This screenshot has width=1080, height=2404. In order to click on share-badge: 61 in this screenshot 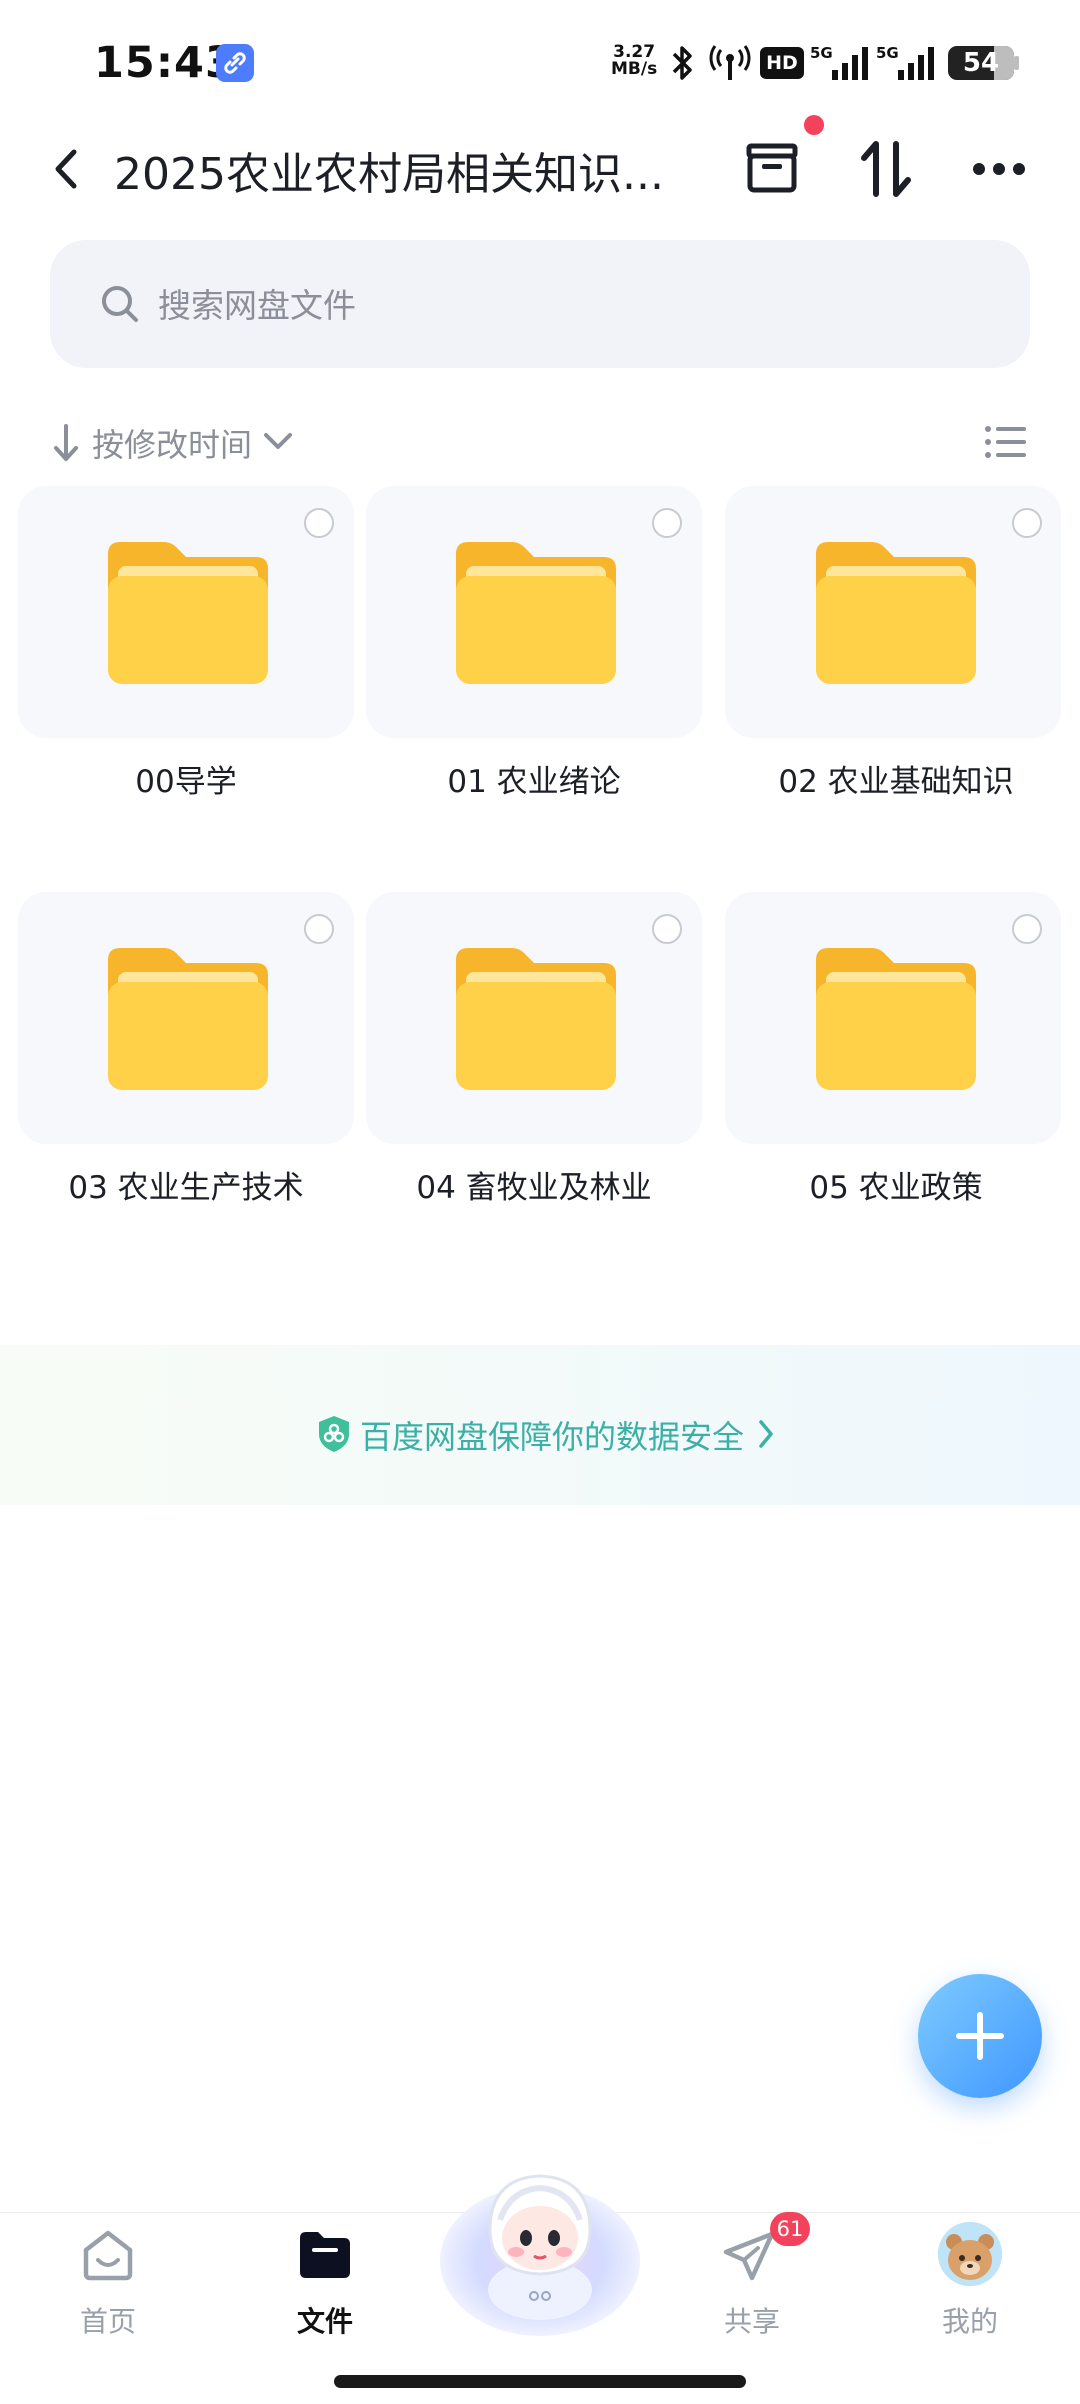, I will do `click(790, 2229)`.